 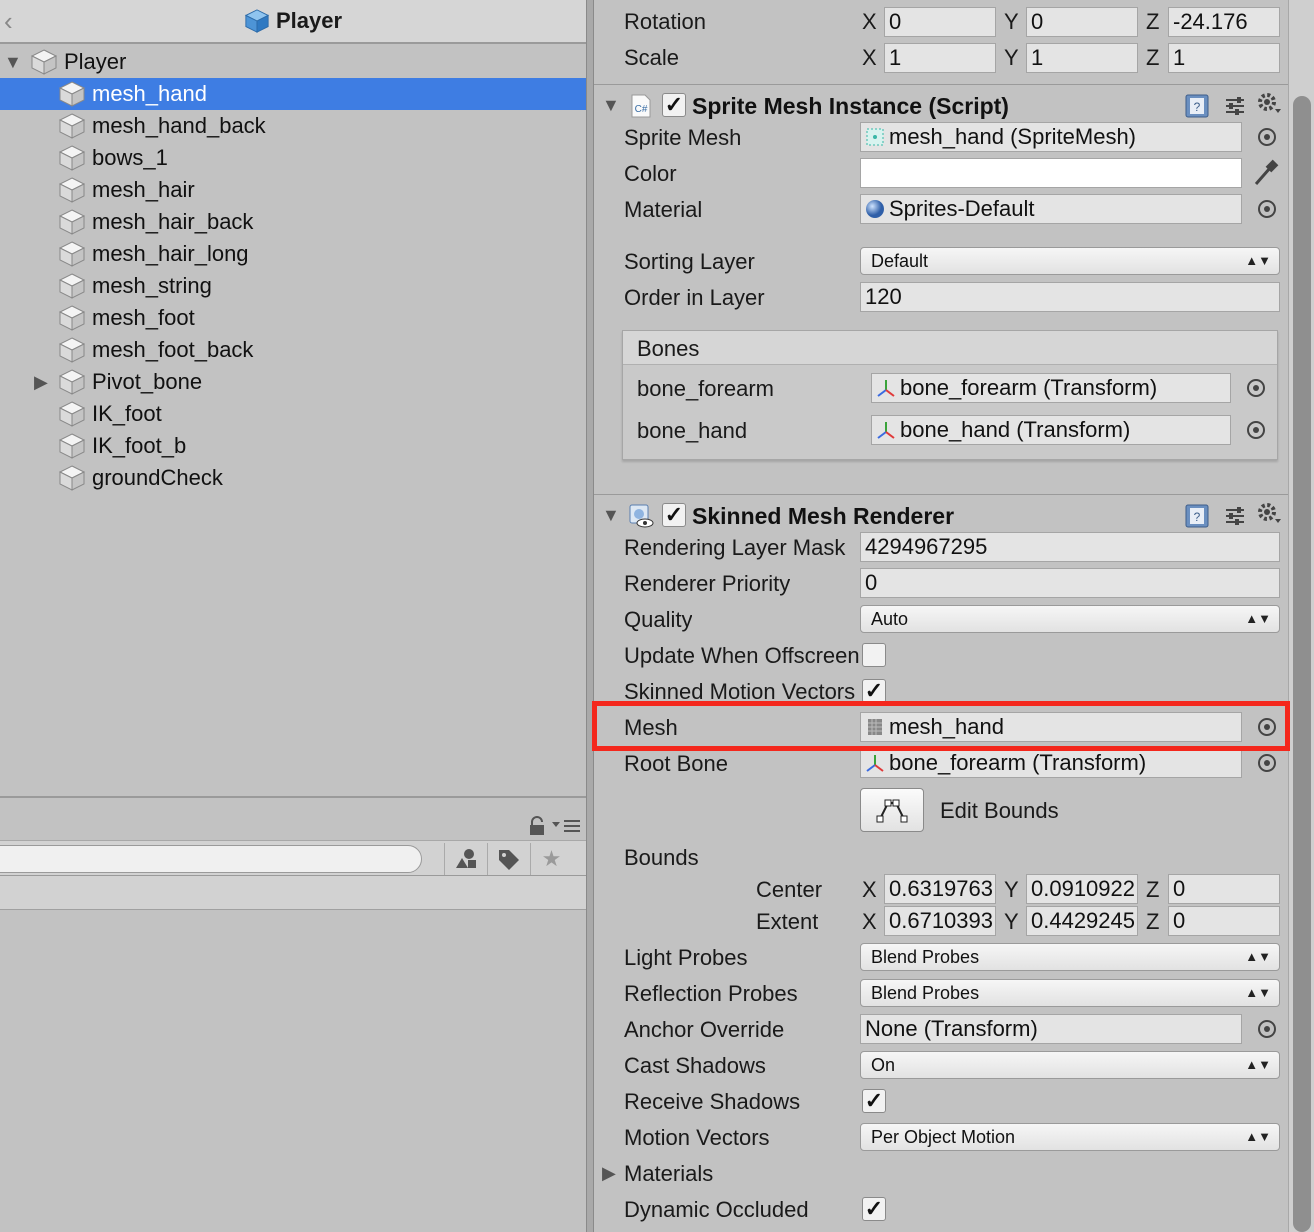 What do you see at coordinates (869, 922) in the screenshot?
I see `extent-x-axis: X` at bounding box center [869, 922].